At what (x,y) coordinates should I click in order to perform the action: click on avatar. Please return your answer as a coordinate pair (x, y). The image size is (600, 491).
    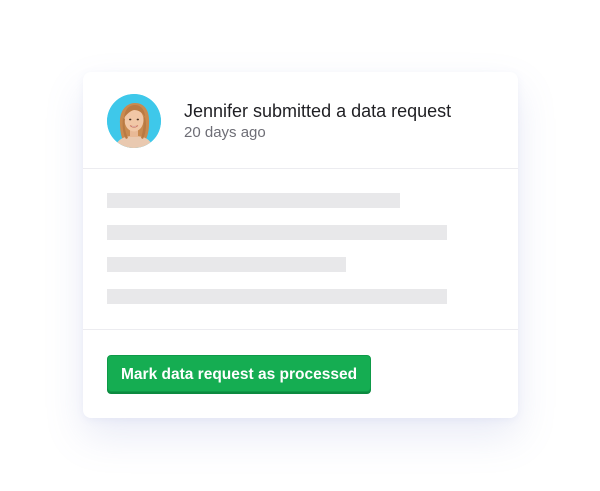
    Looking at the image, I should click on (134, 121).